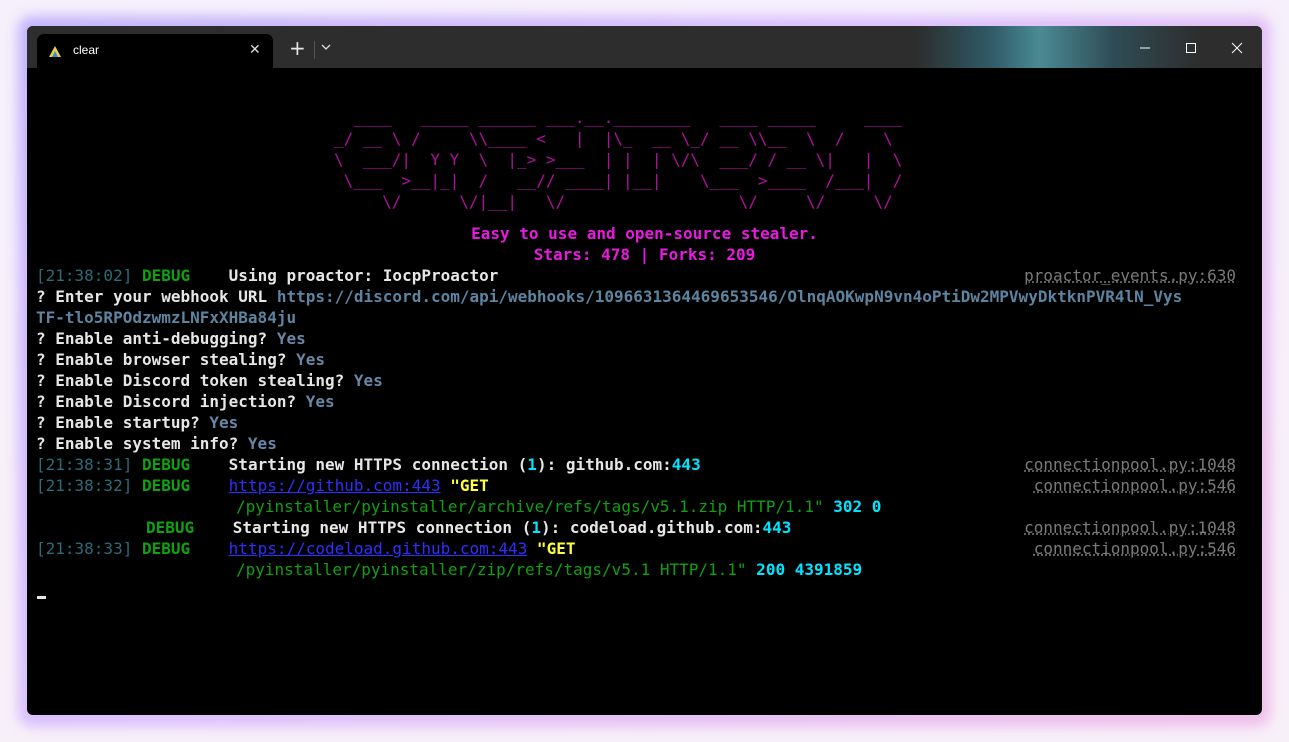 This screenshot has width=1289, height=742. I want to click on new-tab-button: +, so click(297, 48).